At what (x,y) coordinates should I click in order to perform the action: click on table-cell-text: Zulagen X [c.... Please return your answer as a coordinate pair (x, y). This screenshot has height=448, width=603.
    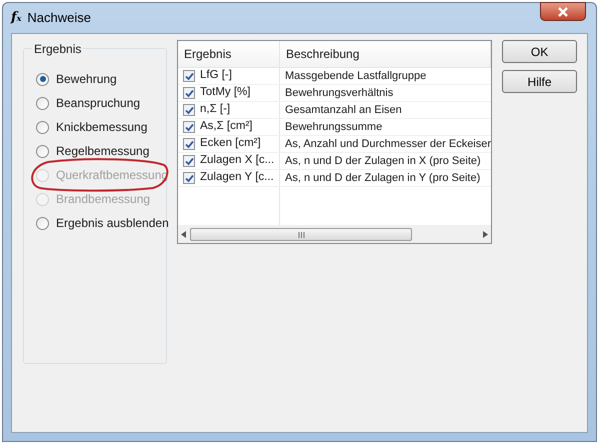
    Looking at the image, I should click on (237, 160).